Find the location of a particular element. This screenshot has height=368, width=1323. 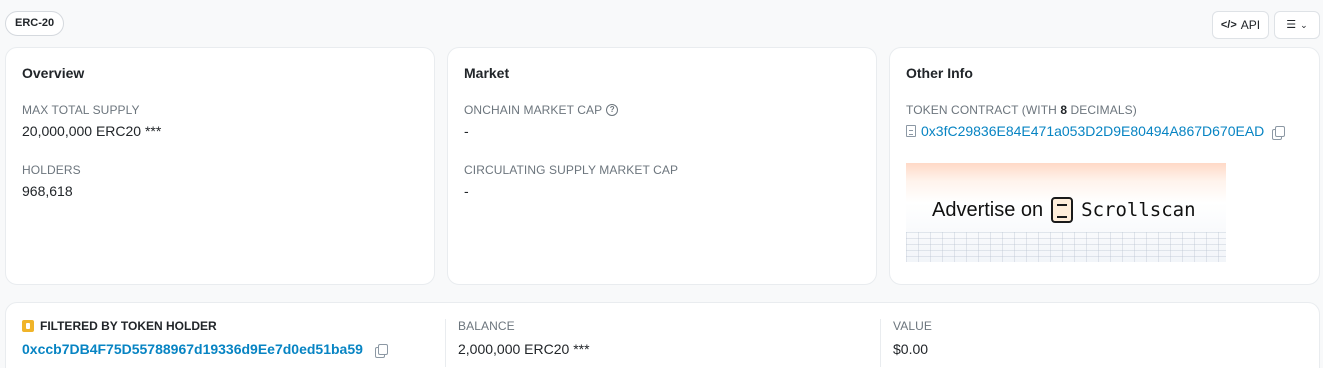

advertise-text: Advertise on is located at coordinates (988, 209).